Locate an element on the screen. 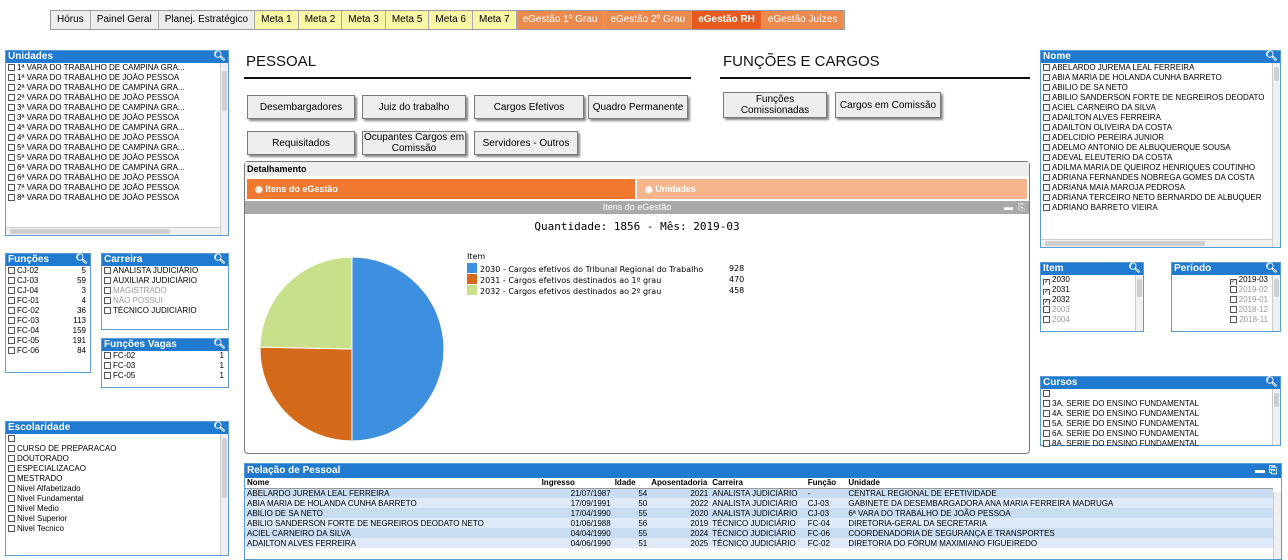 The width and height of the screenshot is (1288, 560). periodo-item: 2019-02 is located at coordinates (1226, 290).